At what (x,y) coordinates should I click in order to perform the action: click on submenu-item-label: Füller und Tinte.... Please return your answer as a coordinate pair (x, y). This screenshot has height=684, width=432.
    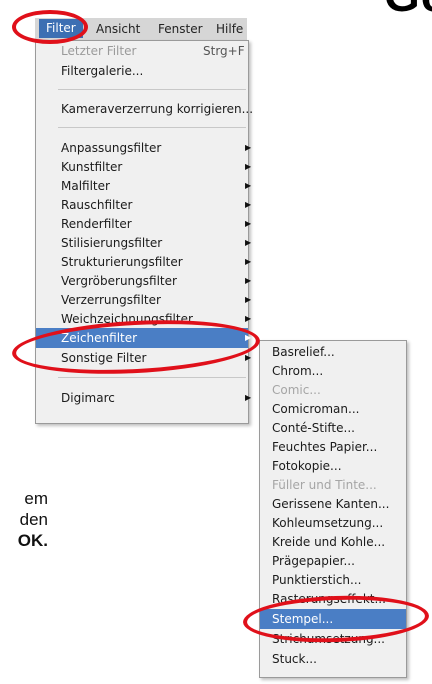
    Looking at the image, I should click on (324, 485).